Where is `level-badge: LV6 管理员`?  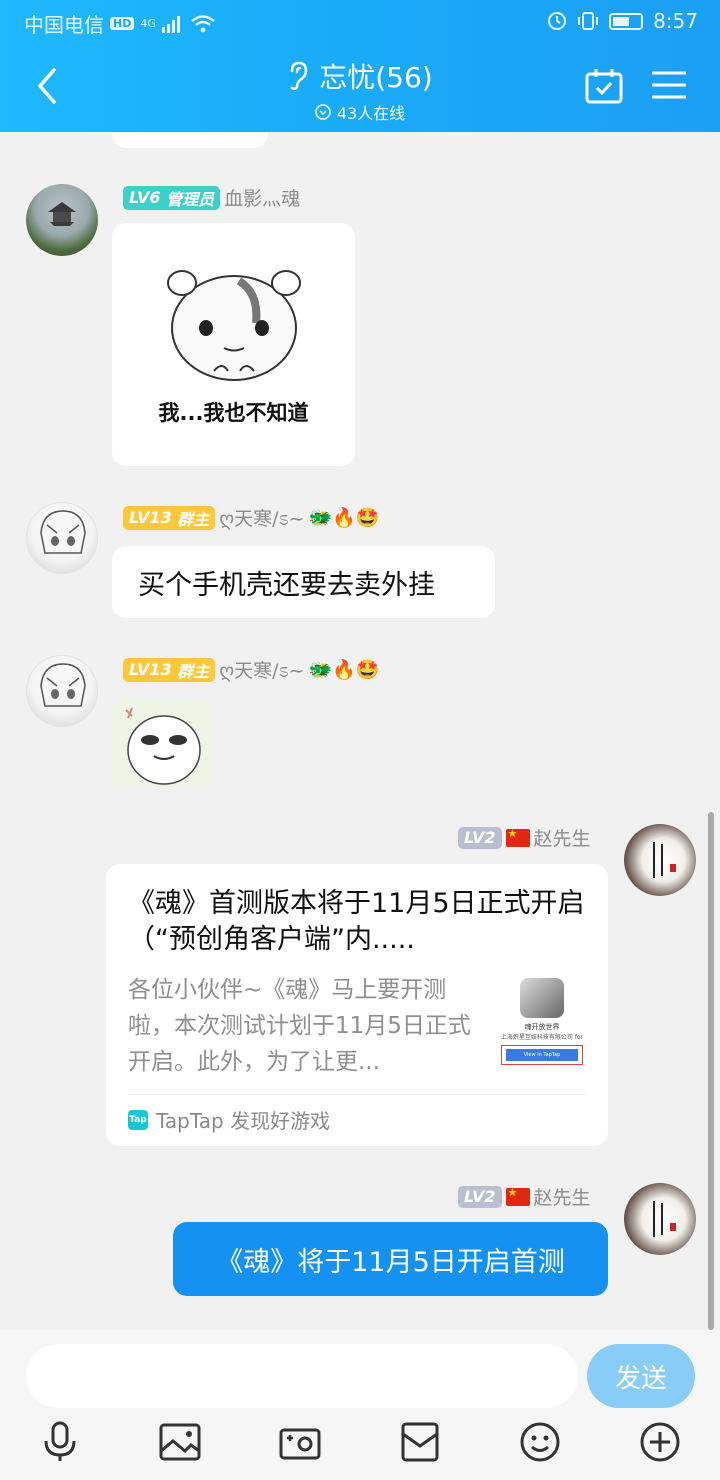
level-badge: LV6 管理员 is located at coordinates (172, 197).